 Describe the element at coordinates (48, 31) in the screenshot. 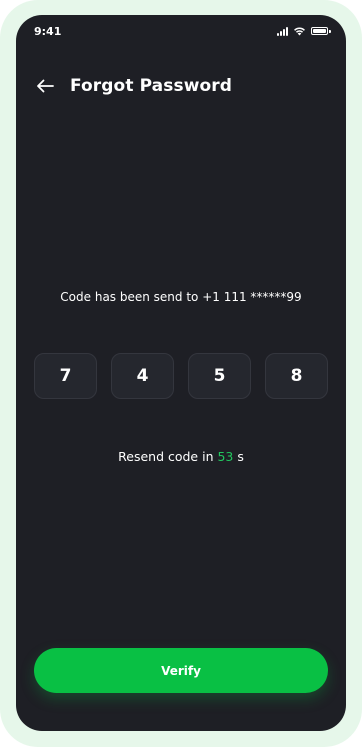

I see `status-time: 9:41` at that location.